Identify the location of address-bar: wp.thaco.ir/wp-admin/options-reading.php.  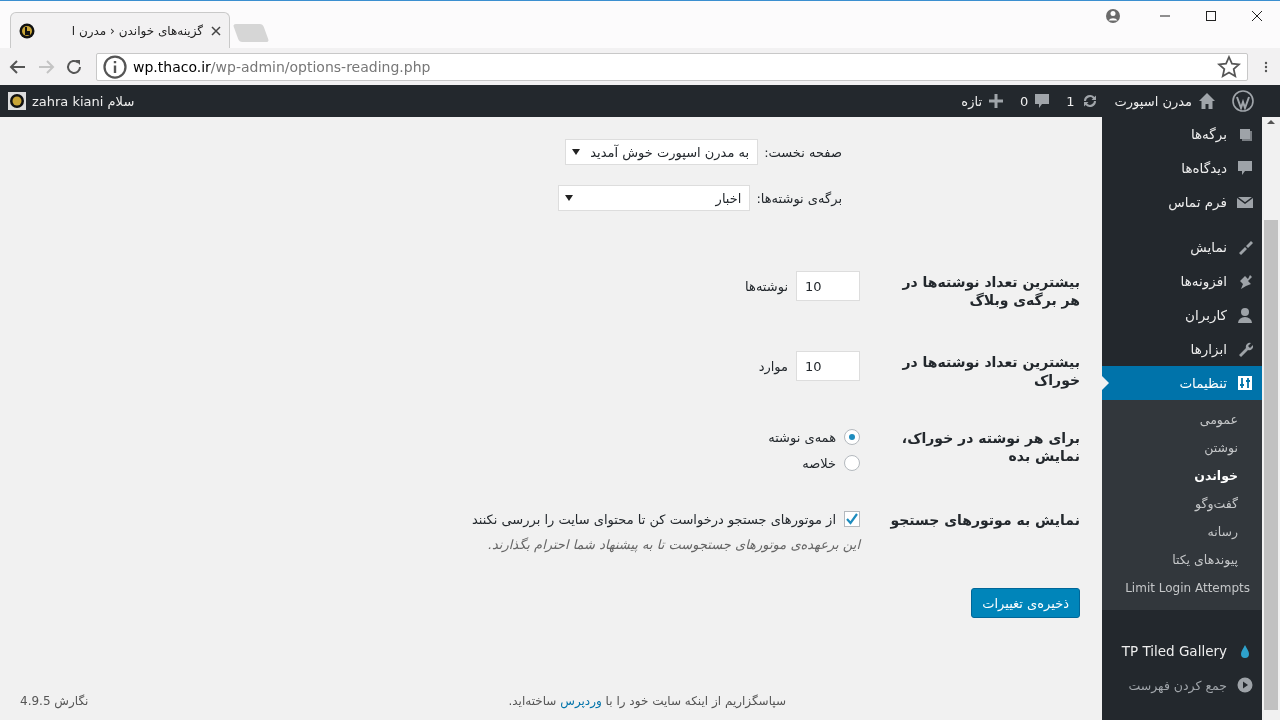
(672, 66).